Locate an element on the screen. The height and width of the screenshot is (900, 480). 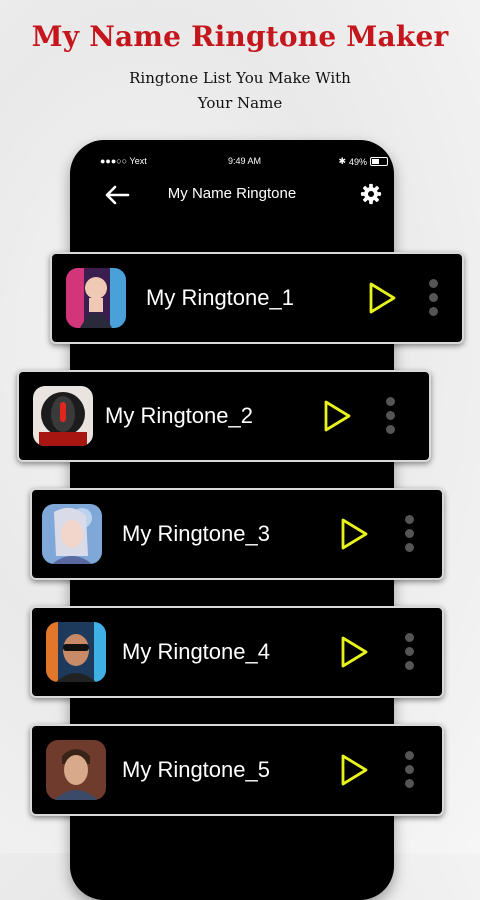
battery-percent: 49% is located at coordinates (357, 161).